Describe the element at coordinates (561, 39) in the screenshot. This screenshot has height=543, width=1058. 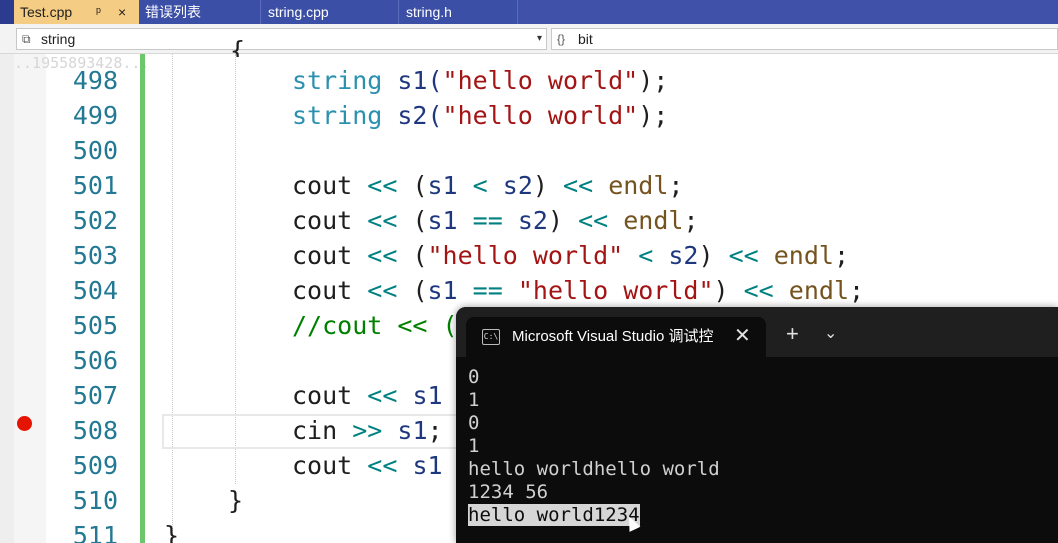
I see `braces-icon: {}` at that location.